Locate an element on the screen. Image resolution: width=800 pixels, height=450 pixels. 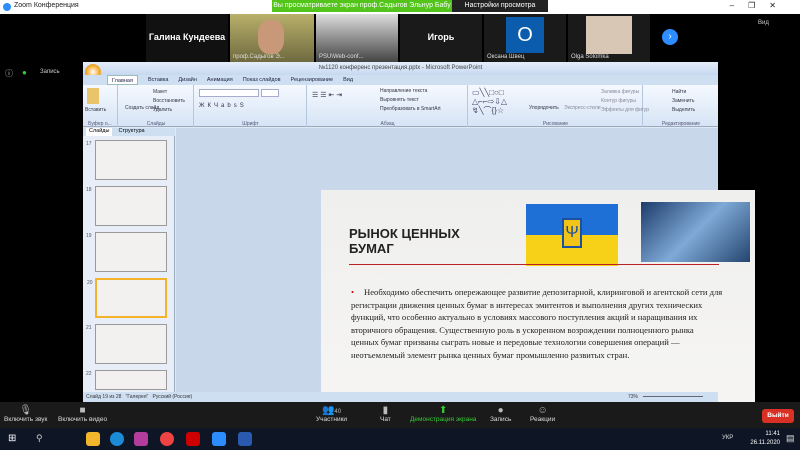
window-controls: –❐✕ is located at coordinates (760, 5).